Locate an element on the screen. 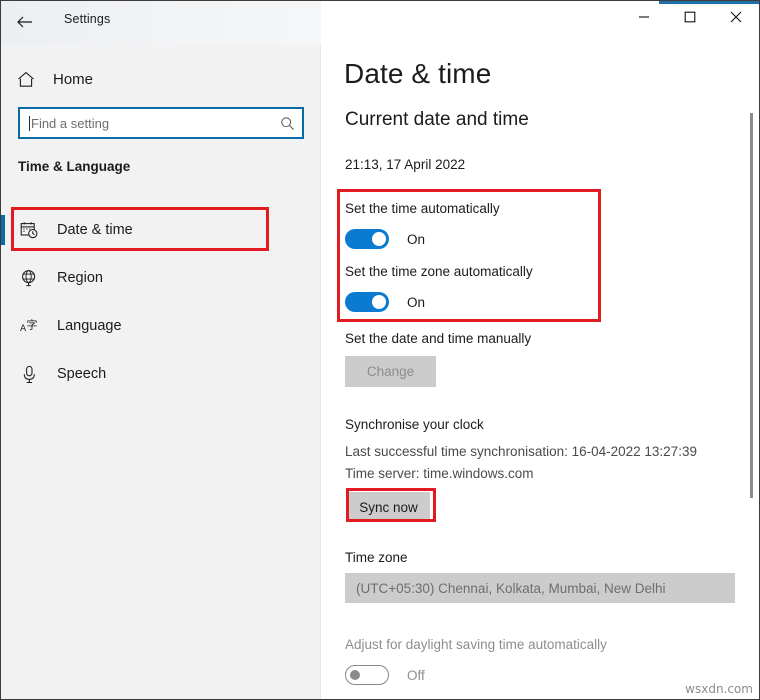 Image resolution: width=760 pixels, height=700 pixels. window-title: Settings is located at coordinates (87, 19).